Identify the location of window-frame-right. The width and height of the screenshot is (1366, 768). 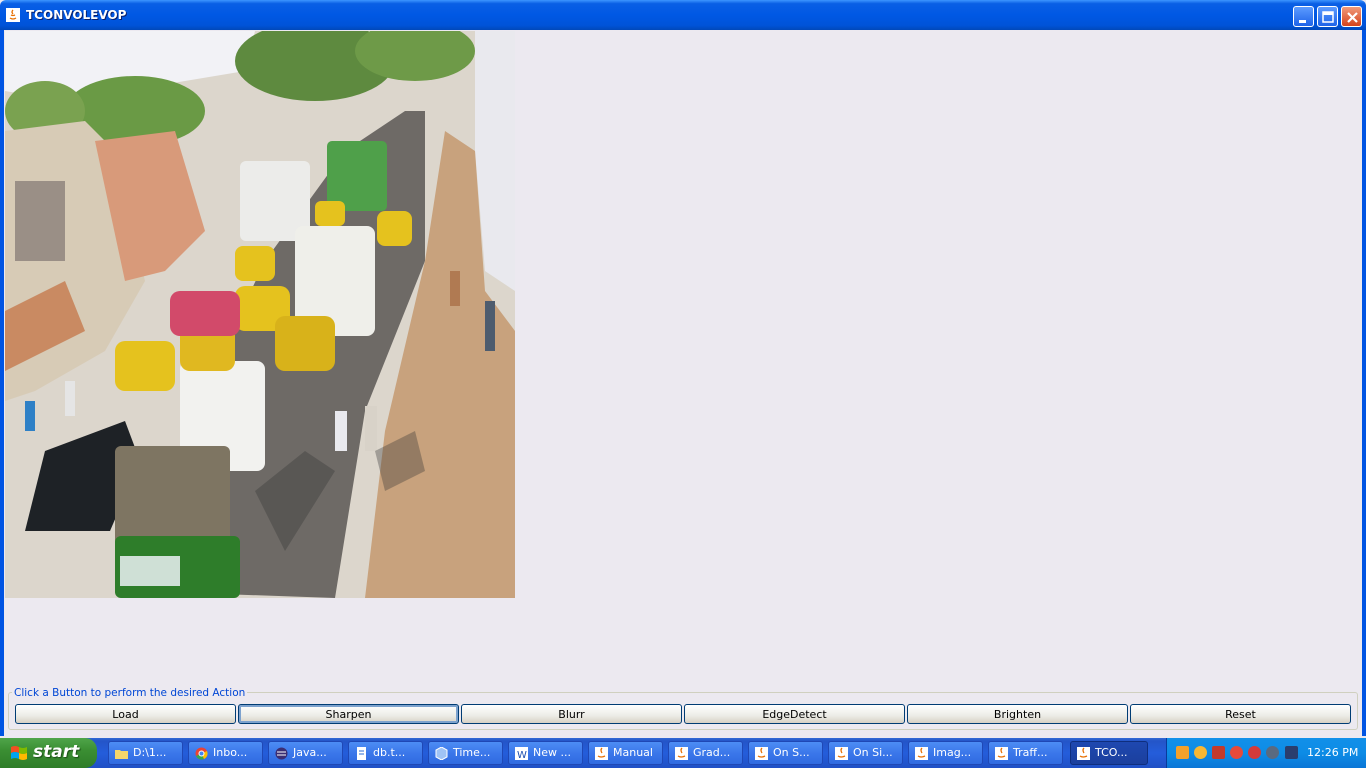
(1364, 383).